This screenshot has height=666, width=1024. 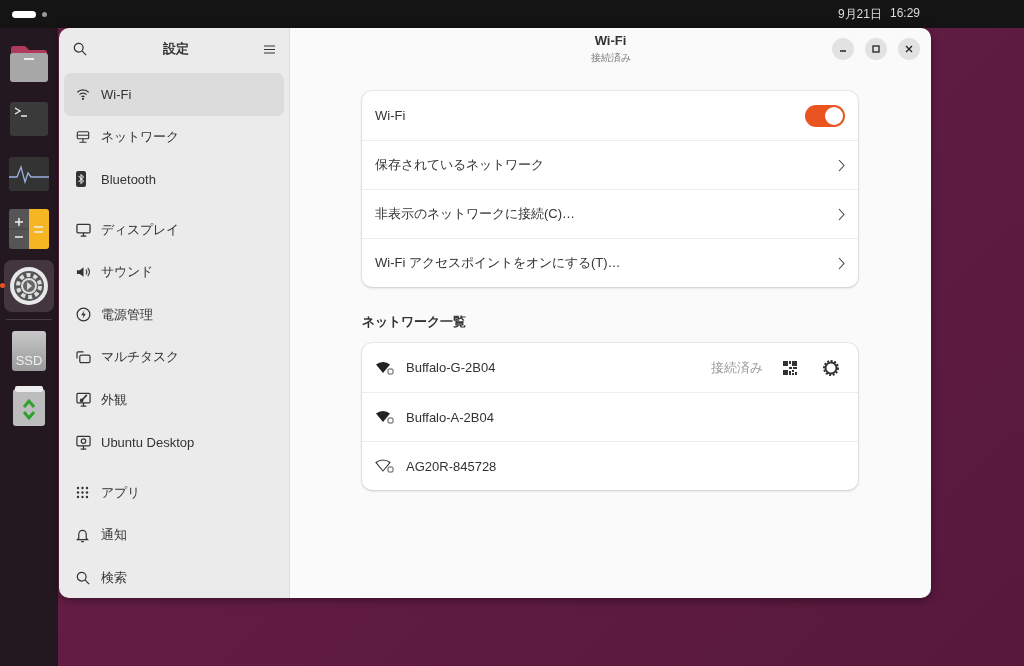 I want to click on page-title: Wi-Fi, so click(x=610, y=40).